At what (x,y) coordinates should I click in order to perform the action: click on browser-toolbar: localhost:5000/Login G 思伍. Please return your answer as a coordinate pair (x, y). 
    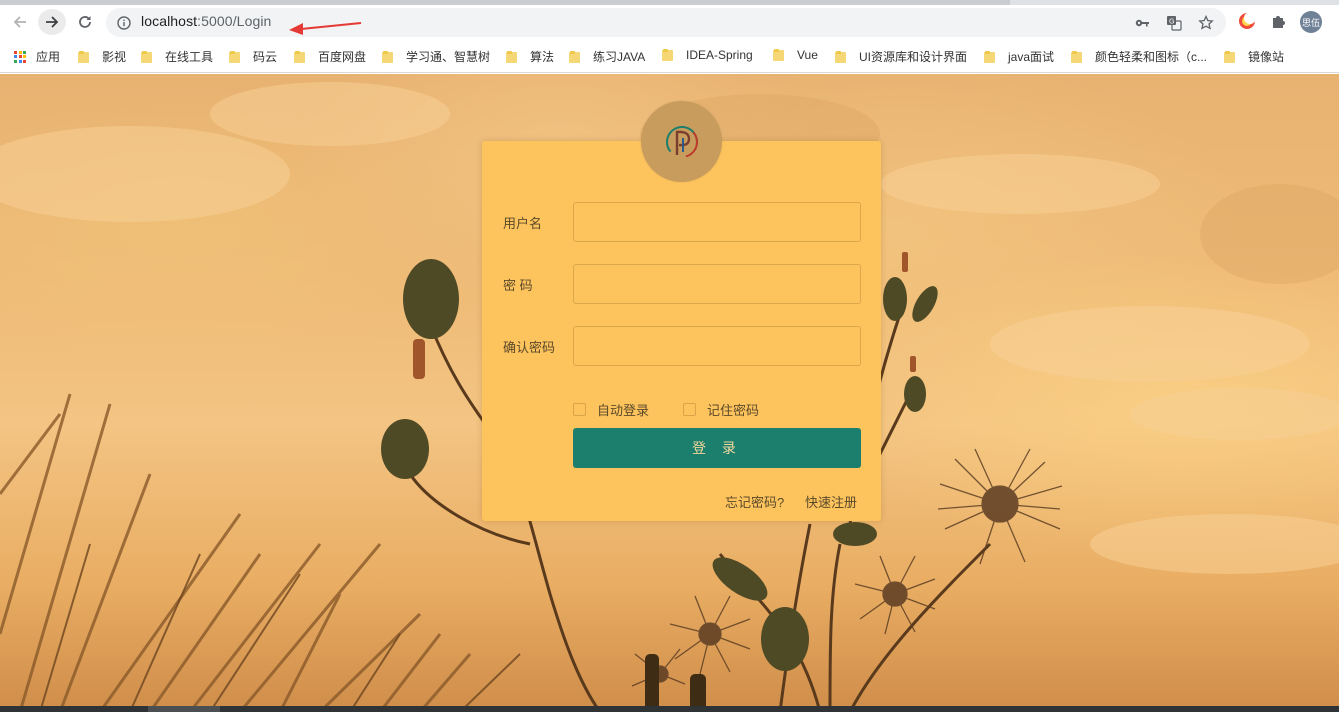
    Looking at the image, I should click on (669, 21).